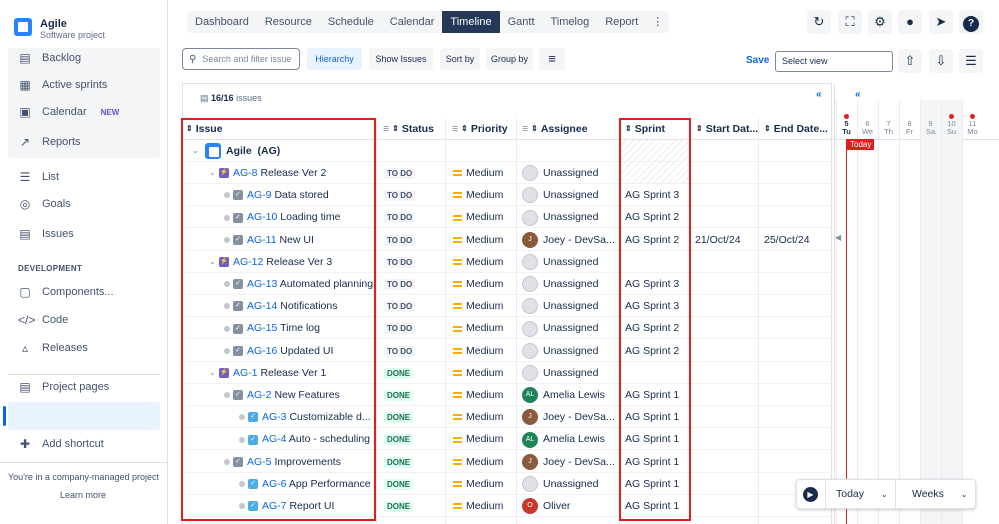  I want to click on issue-key: AG-8, so click(245, 173).